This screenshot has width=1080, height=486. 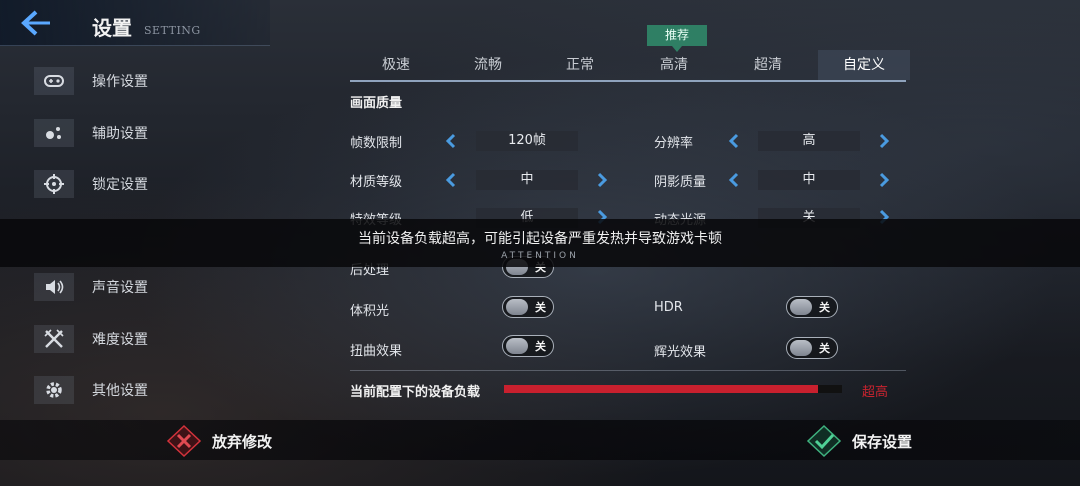 What do you see at coordinates (54, 184) in the screenshot?
I see `crosshair-icon` at bounding box center [54, 184].